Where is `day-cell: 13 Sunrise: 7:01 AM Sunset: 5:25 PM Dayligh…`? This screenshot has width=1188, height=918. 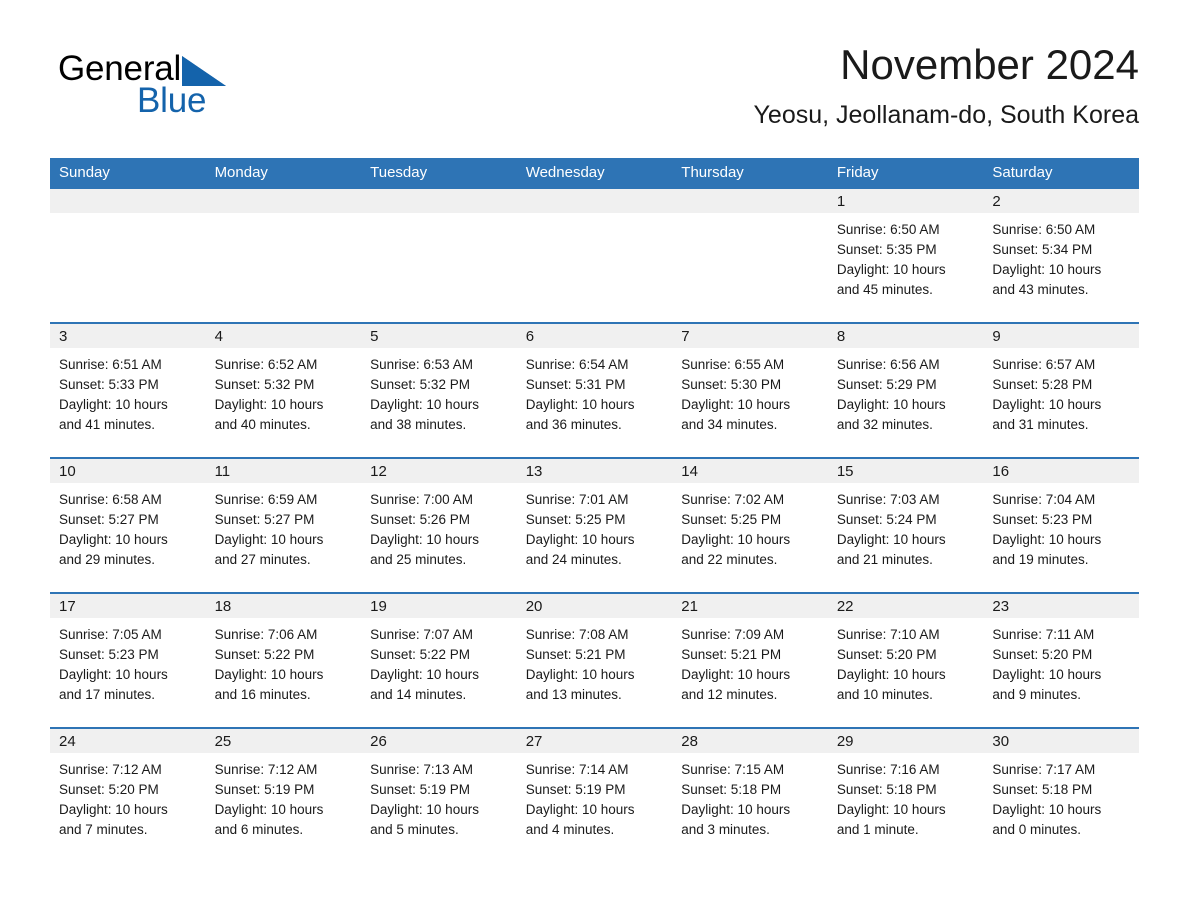
day-cell: 13 Sunrise: 7:01 AM Sunset: 5:25 PM Dayligh… is located at coordinates (594, 525).